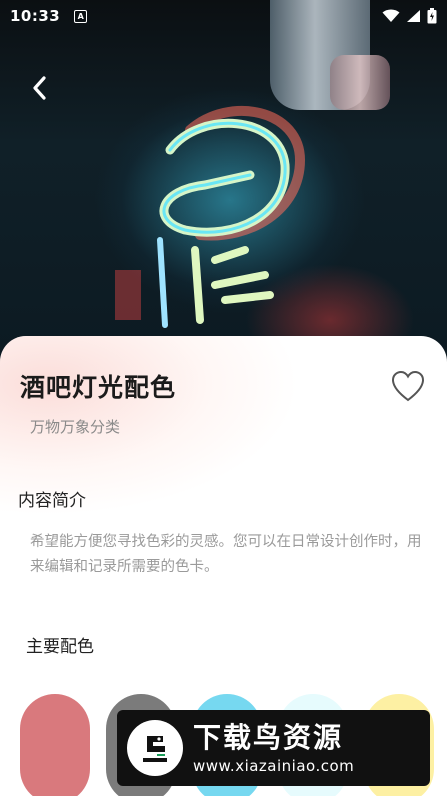 The image size is (447, 796). What do you see at coordinates (226, 554) in the screenshot?
I see `intro-text: 希望能方便您寻找色彩的灵感。您可以在日常设计创作时，用来编辑和记录所需要的色卡。` at bounding box center [226, 554].